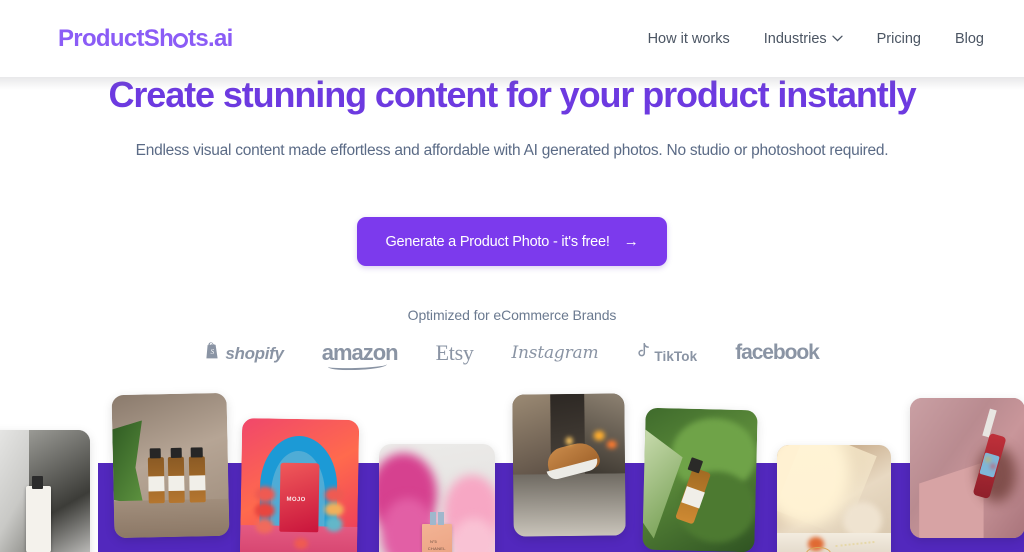 This screenshot has width=1024, height=552. I want to click on cta-container: Generate a Product Photo - it's free! →, so click(512, 241).